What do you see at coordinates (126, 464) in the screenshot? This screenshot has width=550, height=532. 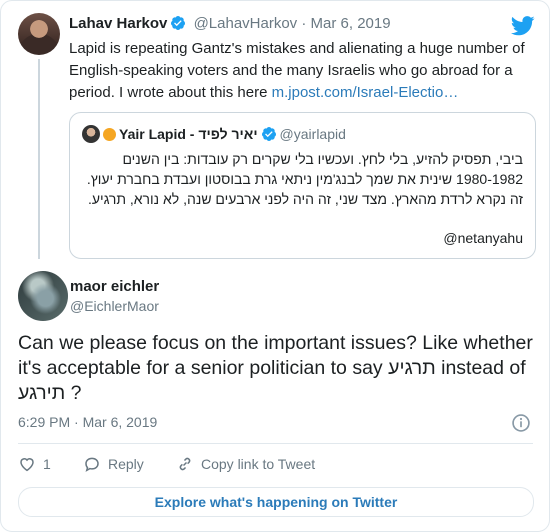 I see `reply-label: Reply` at bounding box center [126, 464].